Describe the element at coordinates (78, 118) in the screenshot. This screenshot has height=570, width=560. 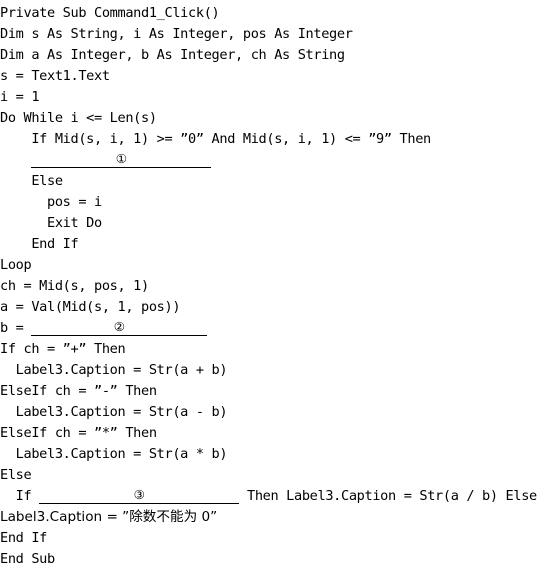
I see `code-text: Do While i <= Len(s)` at that location.